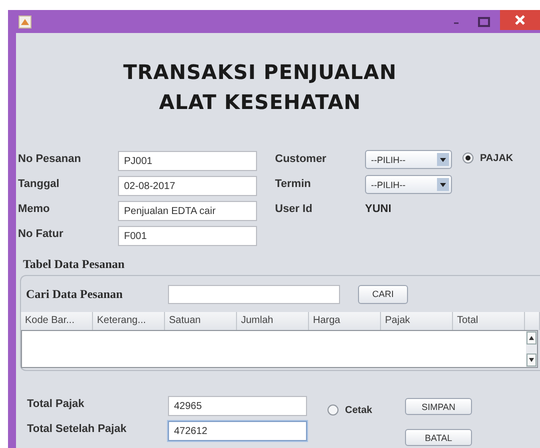  I want to click on close-icon, so click(520, 20).